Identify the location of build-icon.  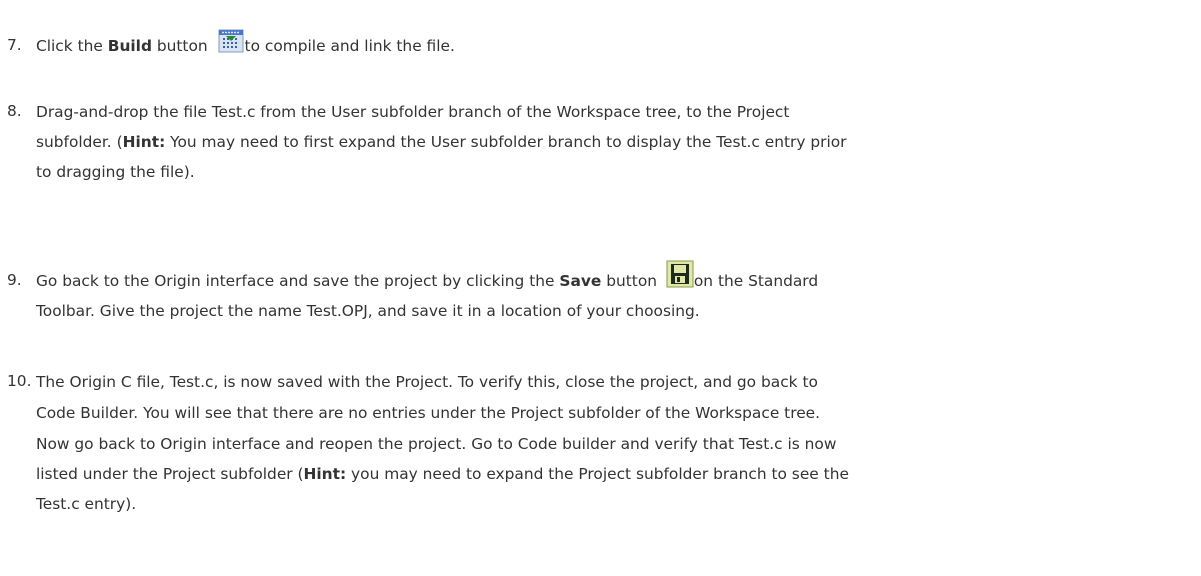
(231, 40).